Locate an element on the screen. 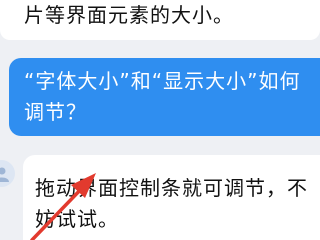  assistant-avatar-icon is located at coordinates (7, 173).